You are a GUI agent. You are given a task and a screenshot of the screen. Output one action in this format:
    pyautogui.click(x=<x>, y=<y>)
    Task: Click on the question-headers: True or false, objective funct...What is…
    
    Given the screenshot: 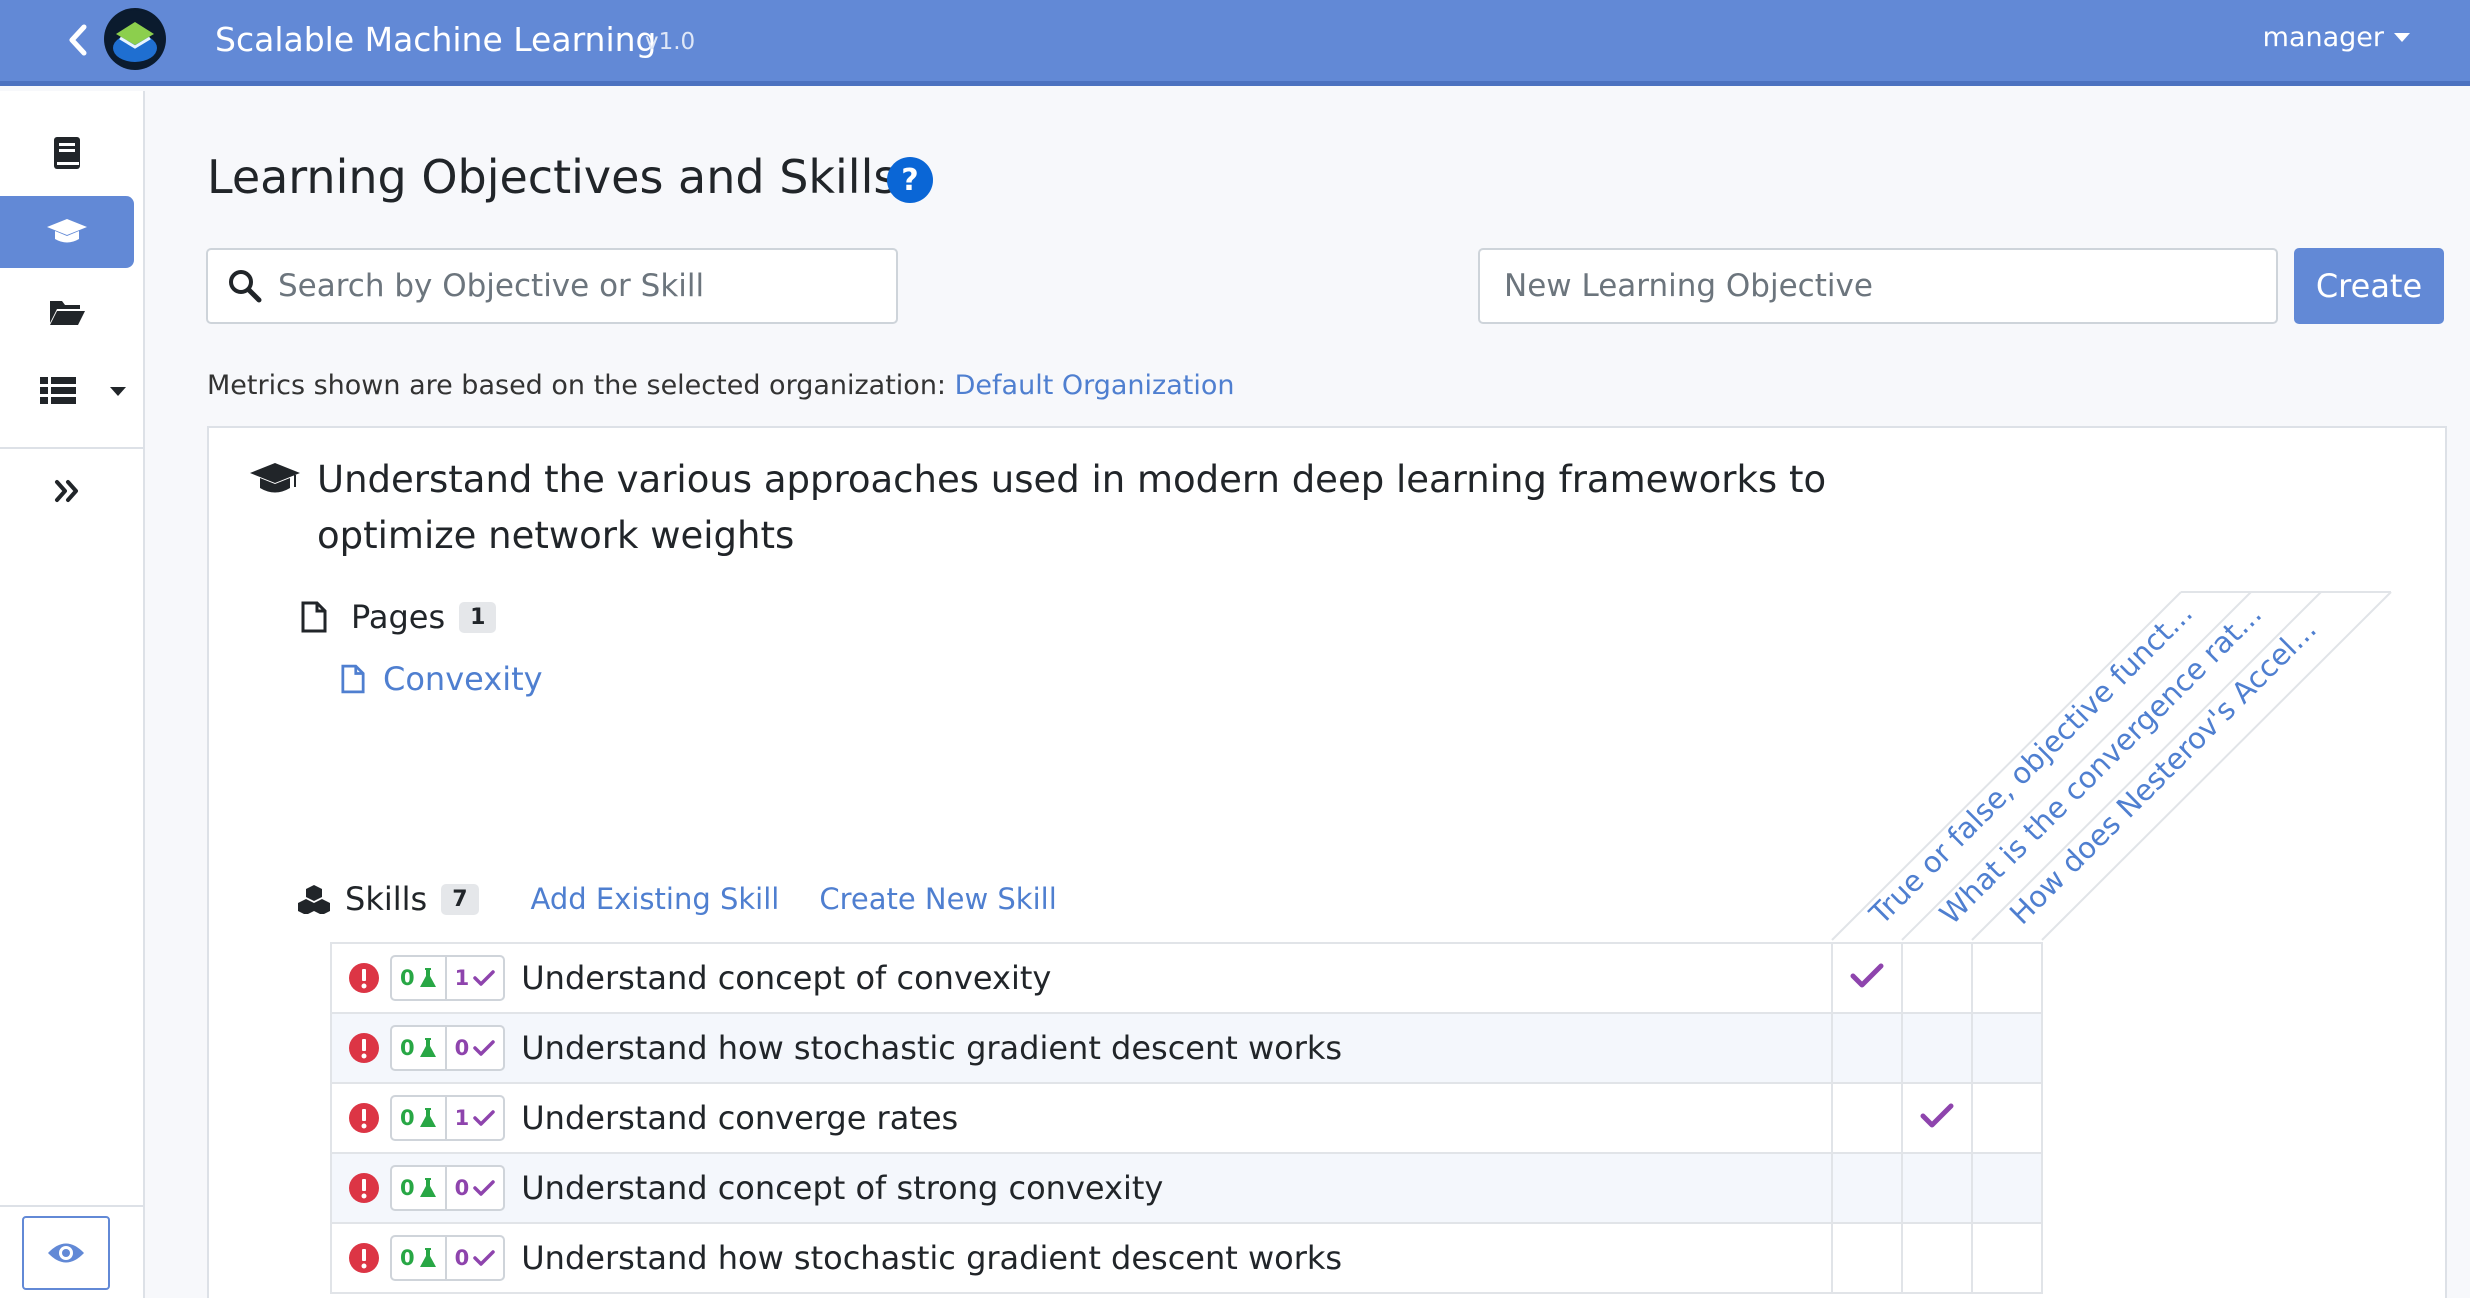 What is the action you would take?
    pyautogui.click(x=2111, y=766)
    